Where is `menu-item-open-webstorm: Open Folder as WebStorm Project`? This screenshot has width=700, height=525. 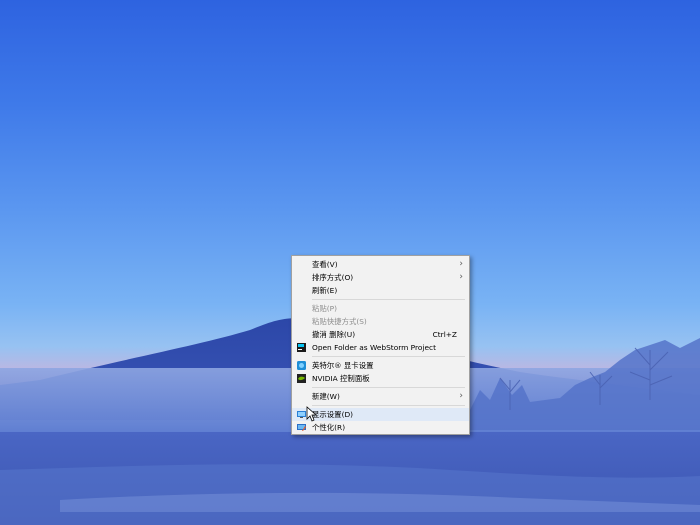
menu-item-open-webstorm: Open Folder as WebStorm Project is located at coordinates (380, 347).